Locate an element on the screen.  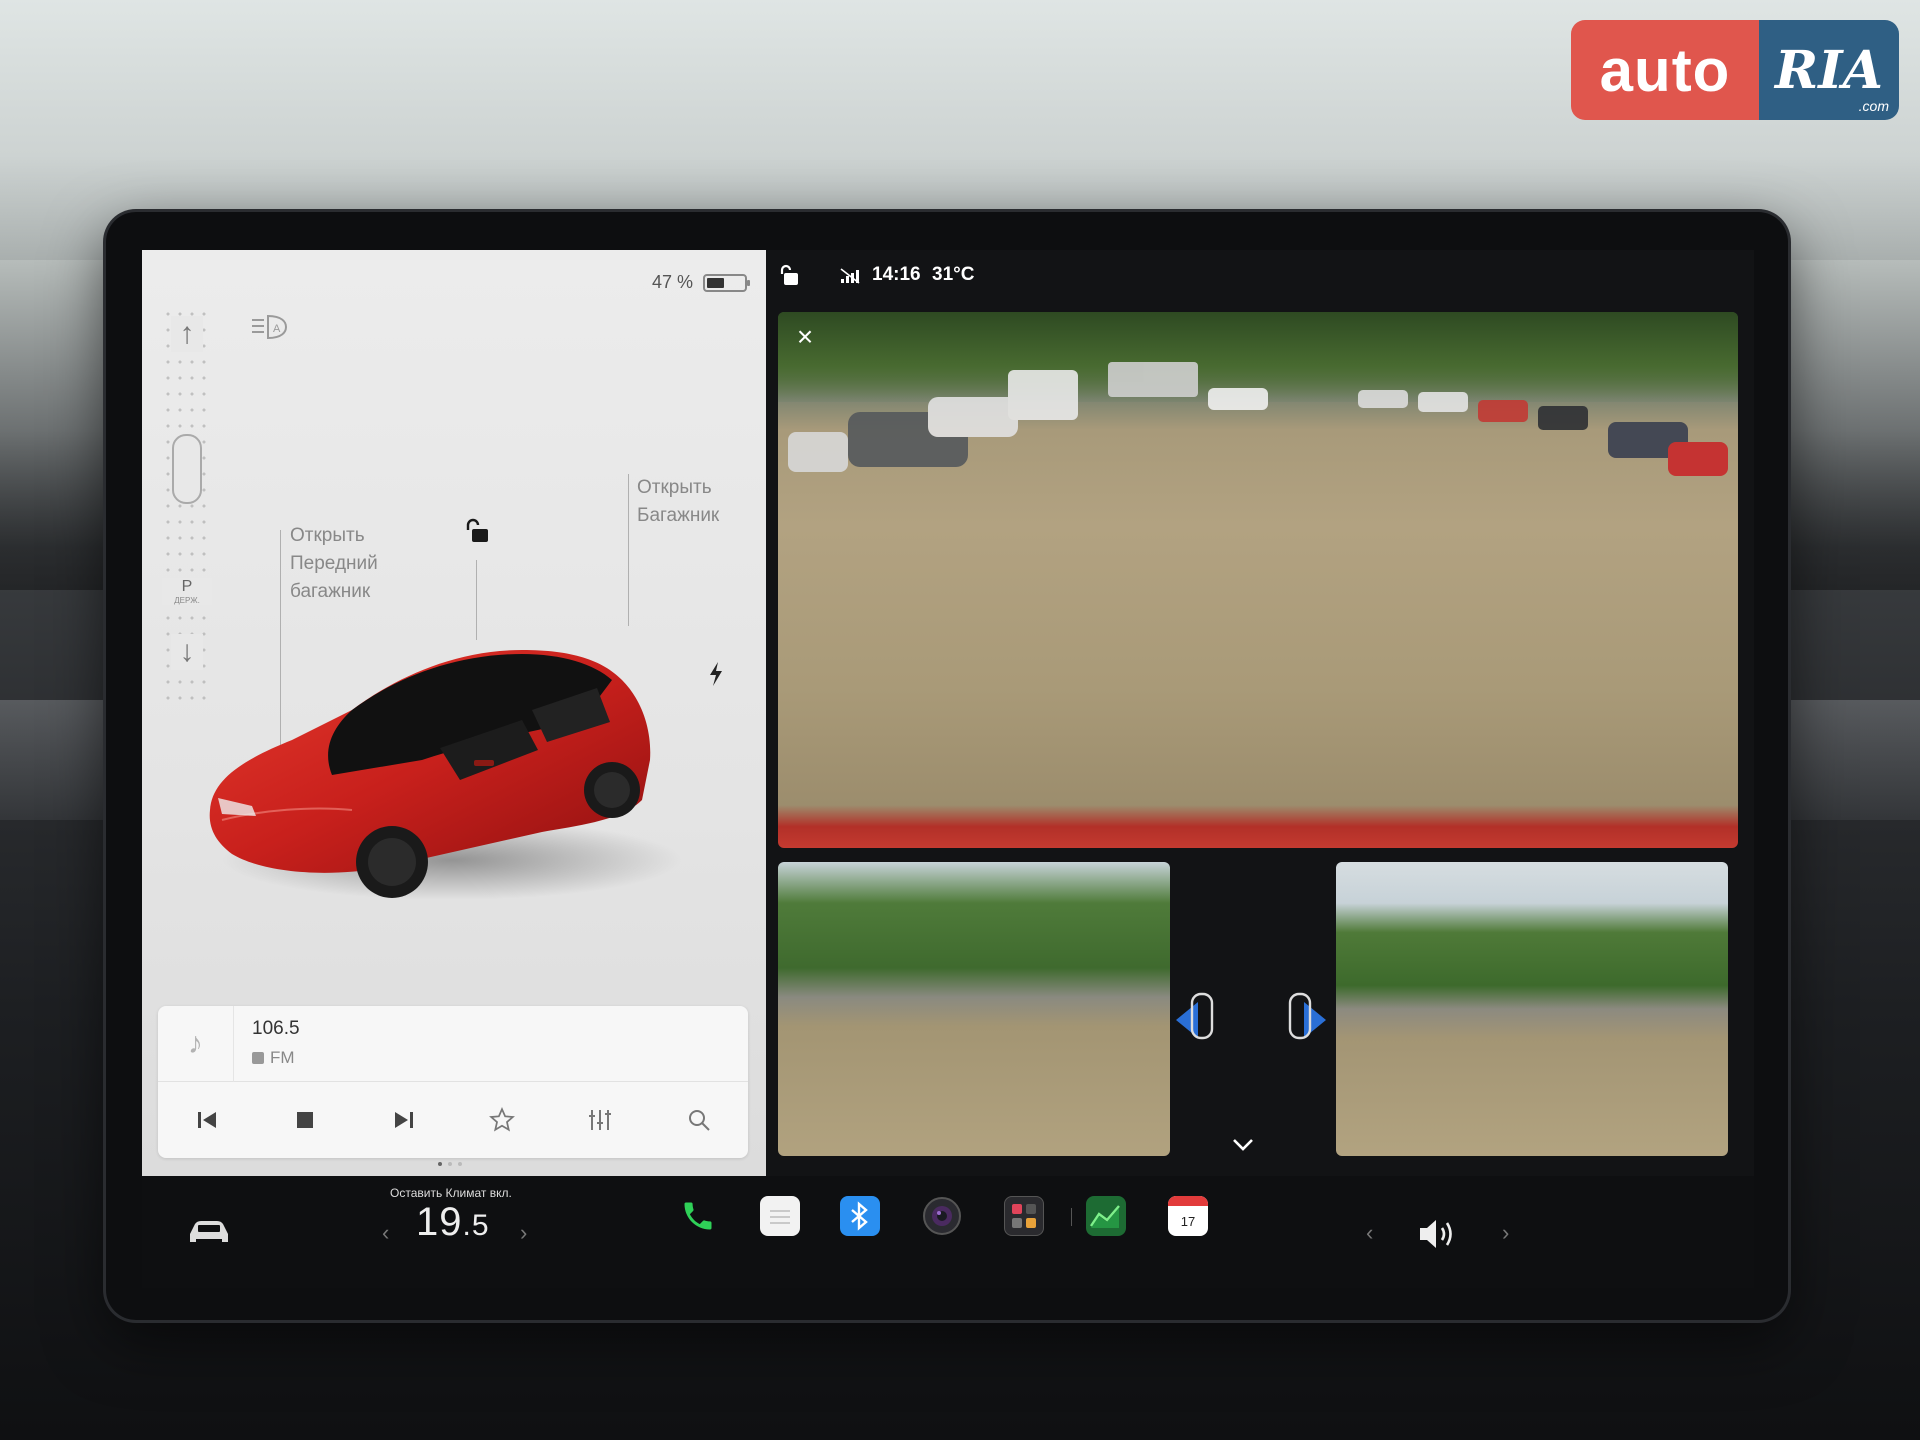
calendar-header is located at coordinates (1188, 1201).